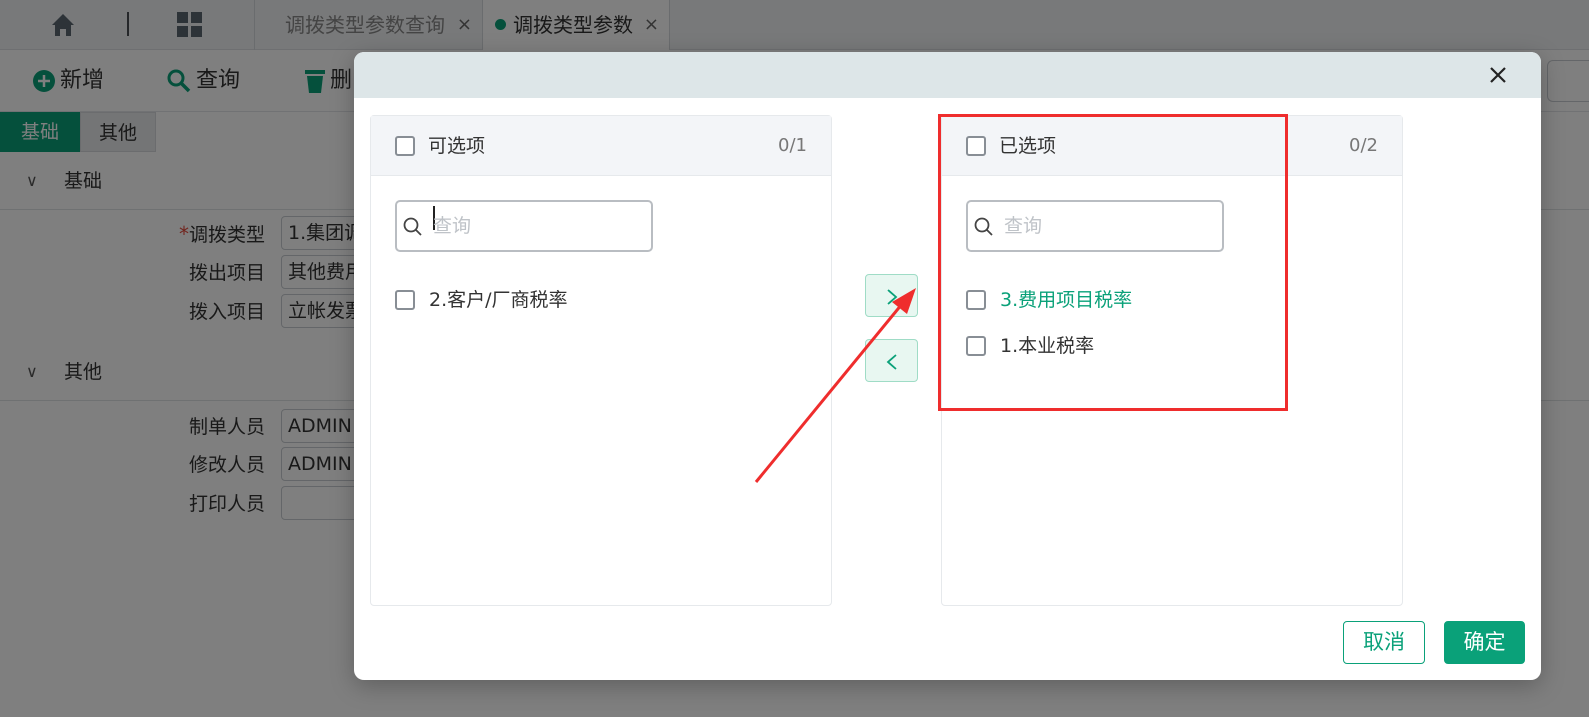  What do you see at coordinates (835, 385) in the screenshot?
I see `annotation-arrow` at bounding box center [835, 385].